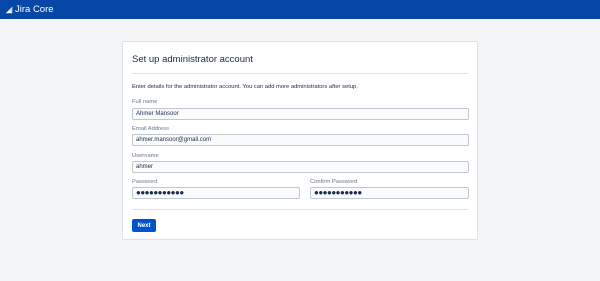 The height and width of the screenshot is (281, 600). Describe the element at coordinates (216, 193) in the screenshot. I see `password-input: ●●●●●●●●●●●` at that location.